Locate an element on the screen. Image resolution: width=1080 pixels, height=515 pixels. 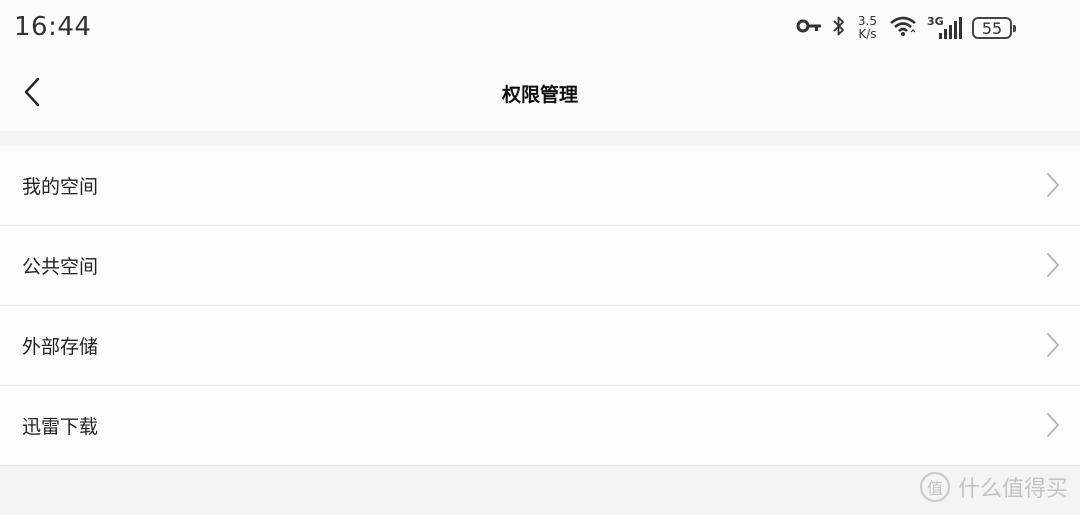
net-speed: 3.5 K/s is located at coordinates (867, 28).